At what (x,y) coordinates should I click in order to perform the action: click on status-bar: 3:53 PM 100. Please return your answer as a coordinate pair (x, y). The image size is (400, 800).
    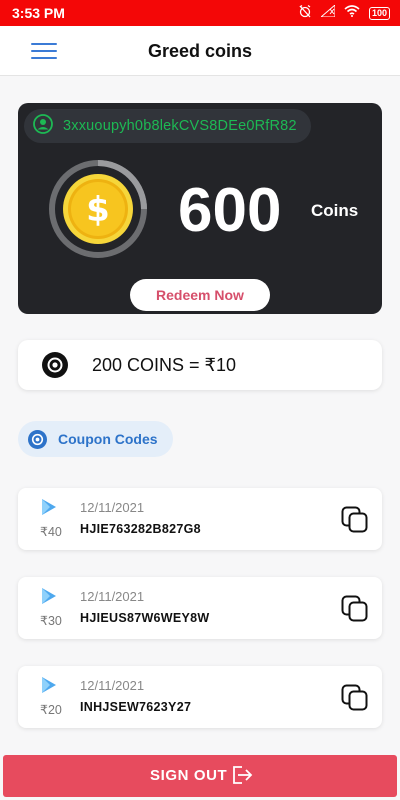
    Looking at the image, I should click on (200, 13).